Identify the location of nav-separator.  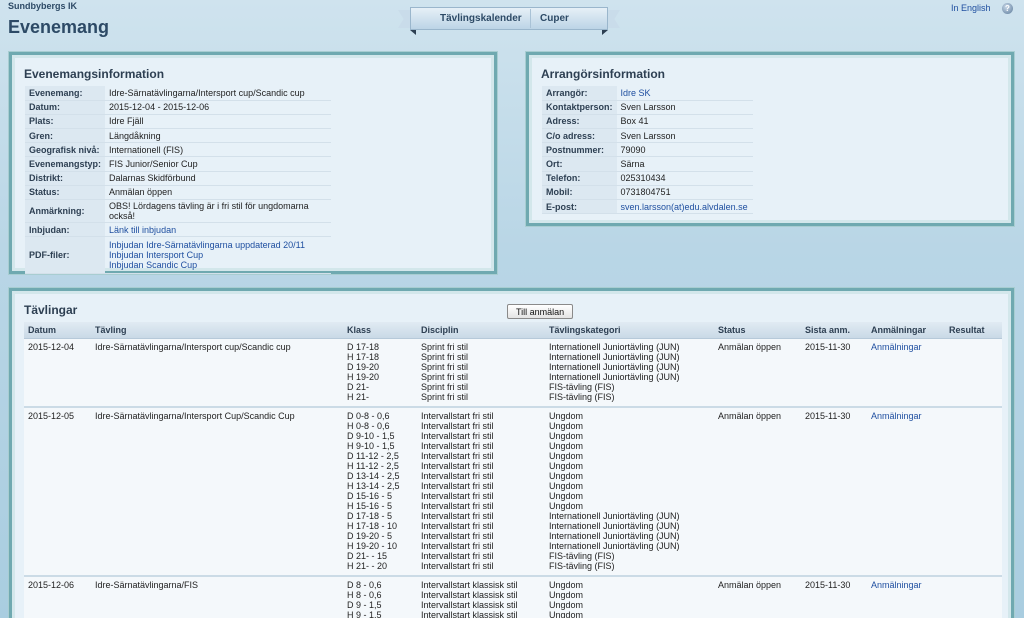
(530, 18).